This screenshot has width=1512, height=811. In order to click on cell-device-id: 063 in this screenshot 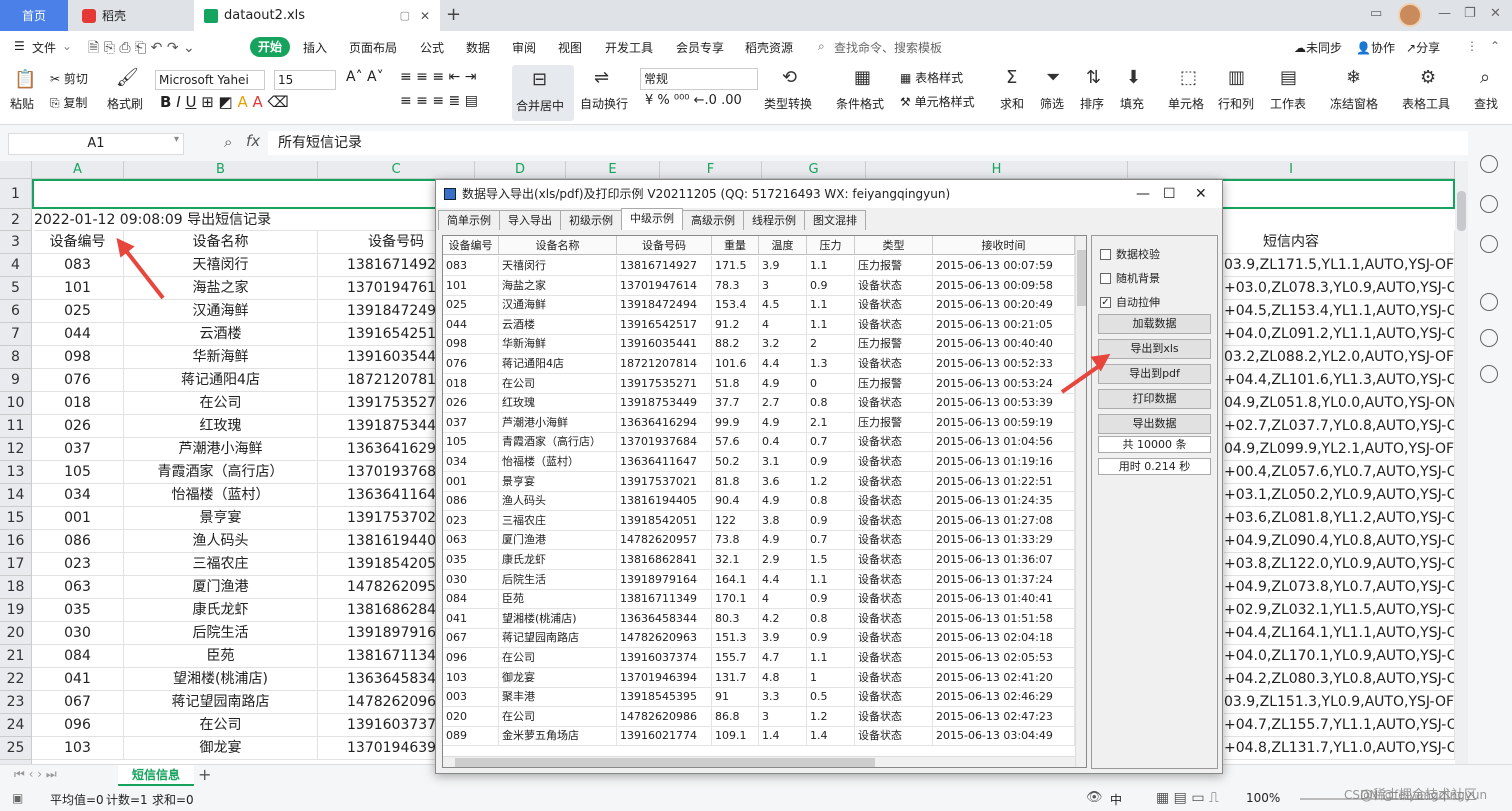, I will do `click(78, 587)`.